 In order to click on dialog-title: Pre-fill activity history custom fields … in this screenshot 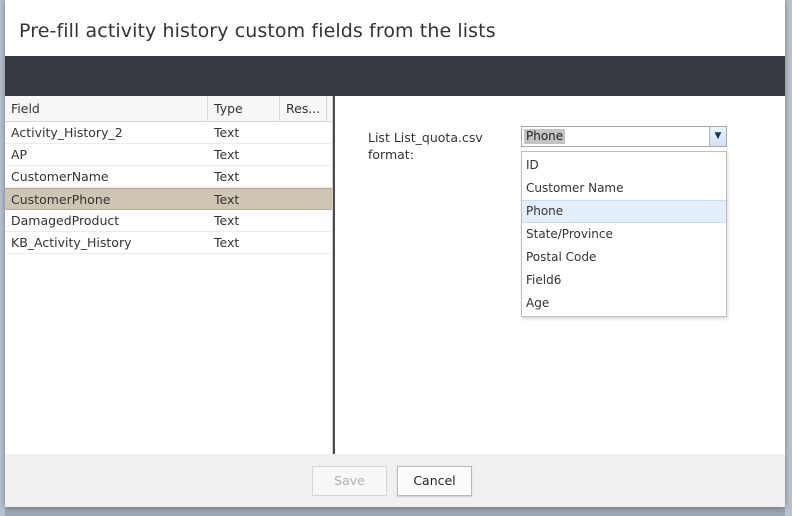, I will do `click(257, 31)`.